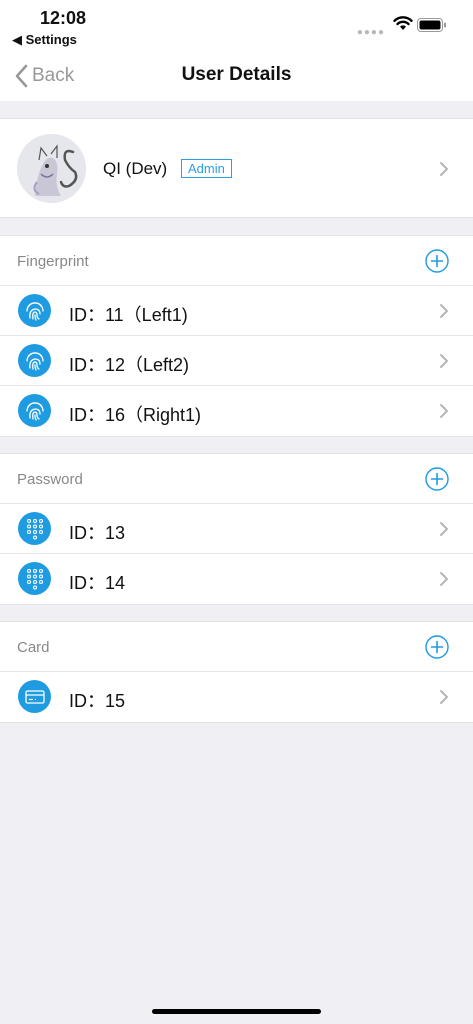 This screenshot has width=473, height=1024. What do you see at coordinates (50, 479) in the screenshot?
I see `section-title: Password` at bounding box center [50, 479].